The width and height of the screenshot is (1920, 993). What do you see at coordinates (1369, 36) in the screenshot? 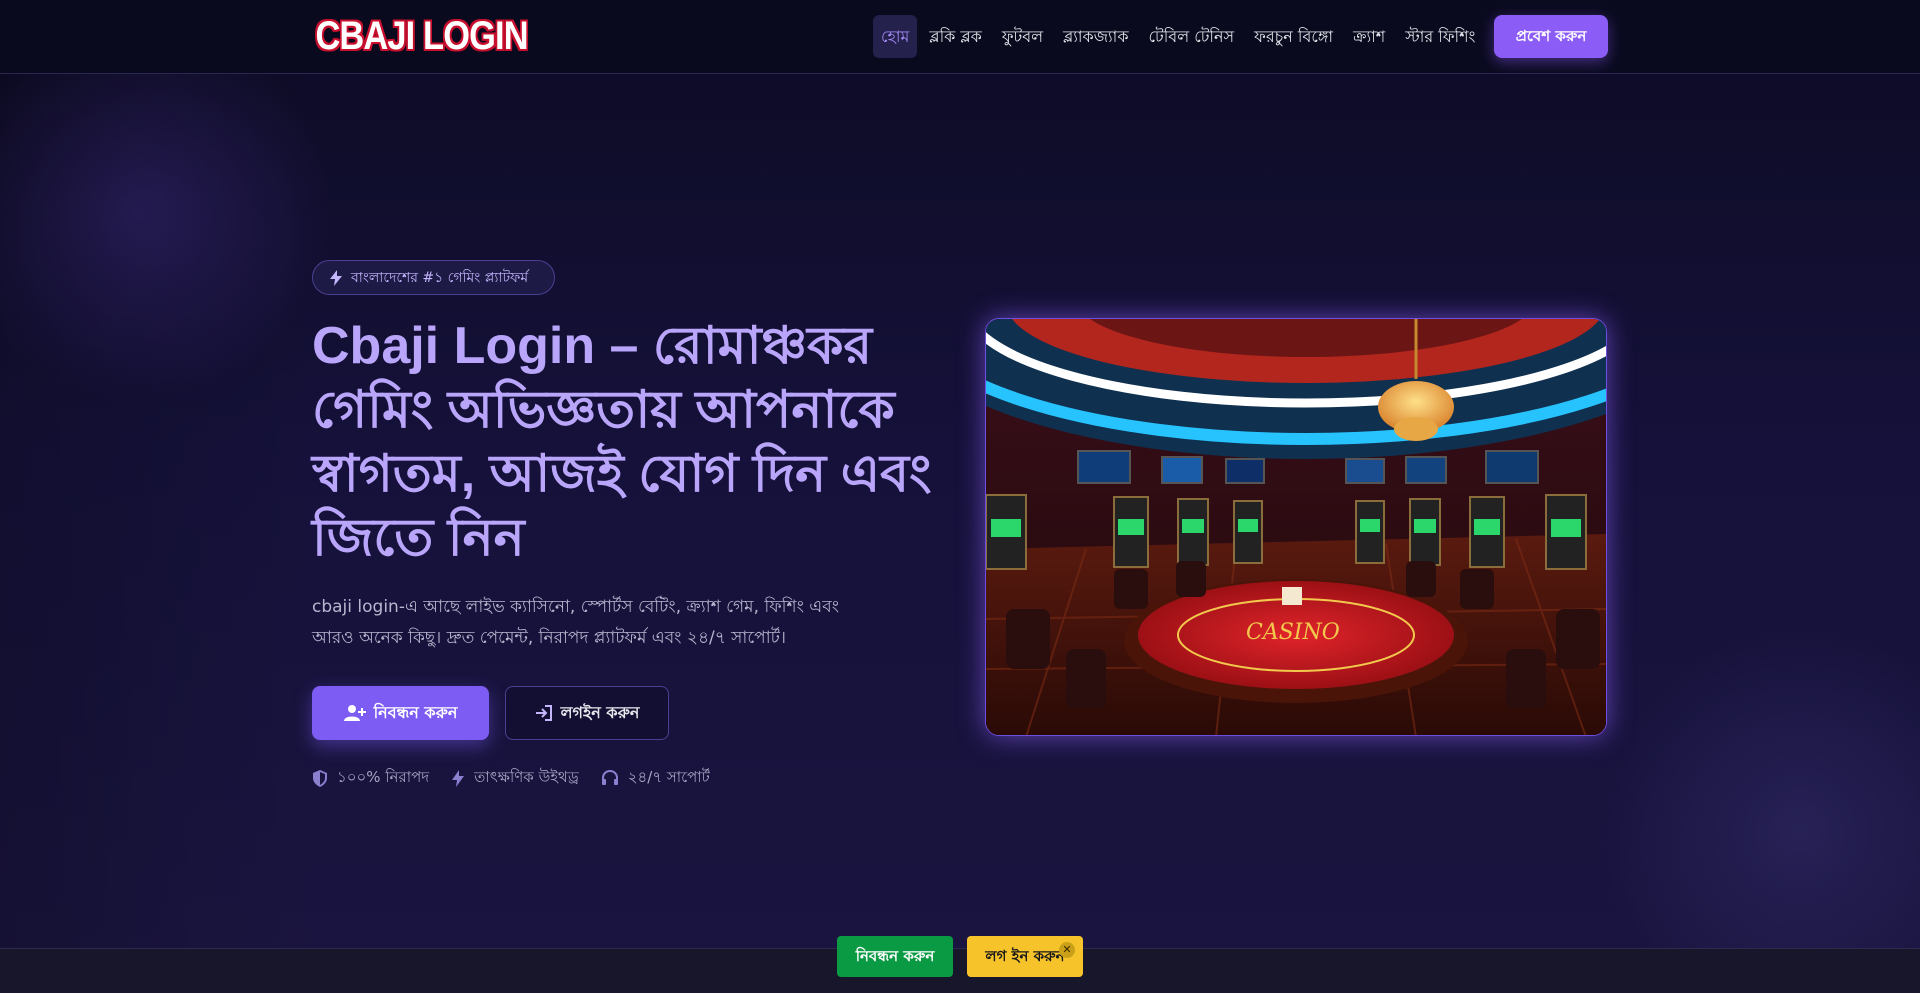
I see `nav-item-crash: ক্র্যাশ` at bounding box center [1369, 36].